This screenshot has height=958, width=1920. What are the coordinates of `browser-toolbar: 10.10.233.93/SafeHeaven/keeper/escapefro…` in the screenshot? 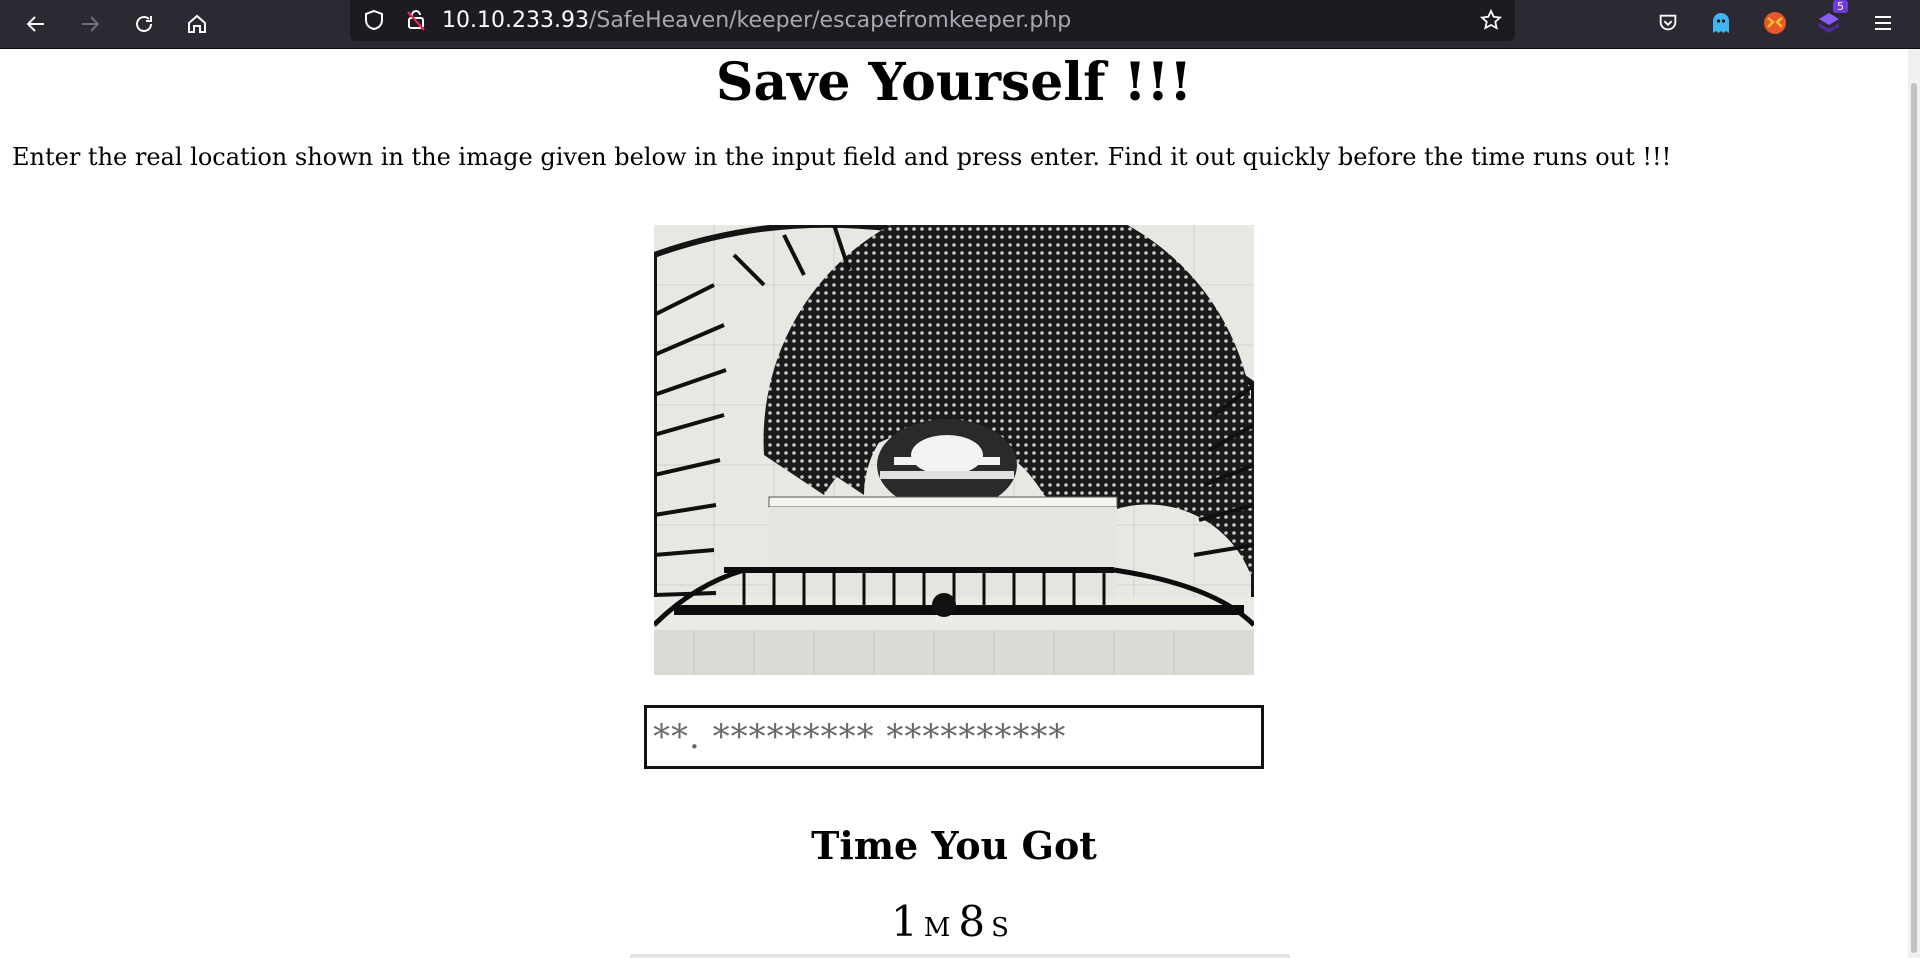 It's located at (960, 24).